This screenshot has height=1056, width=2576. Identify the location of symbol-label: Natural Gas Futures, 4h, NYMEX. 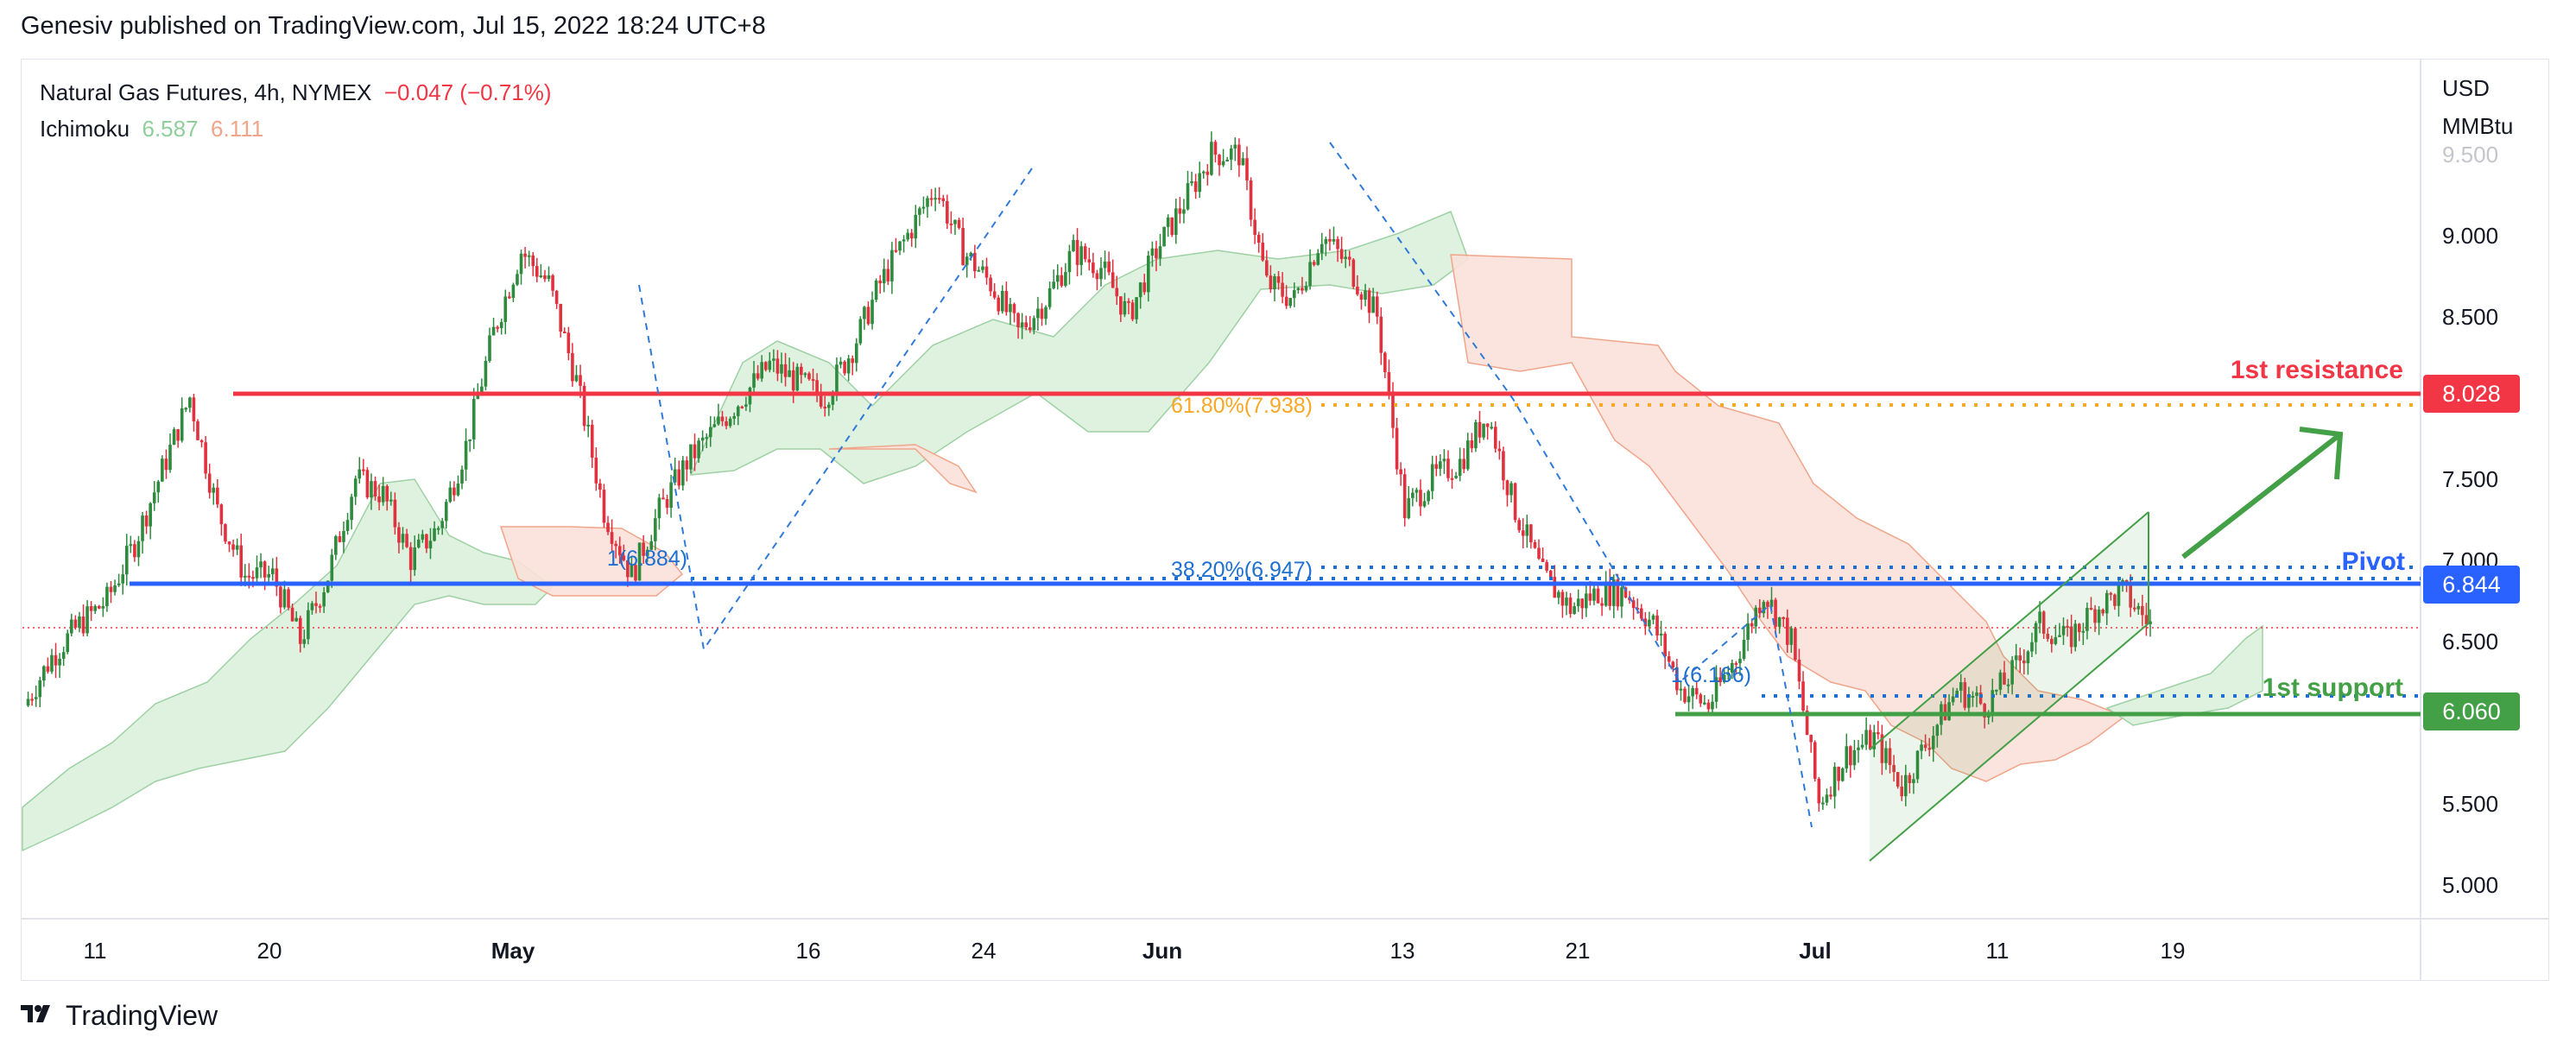
(205, 92).